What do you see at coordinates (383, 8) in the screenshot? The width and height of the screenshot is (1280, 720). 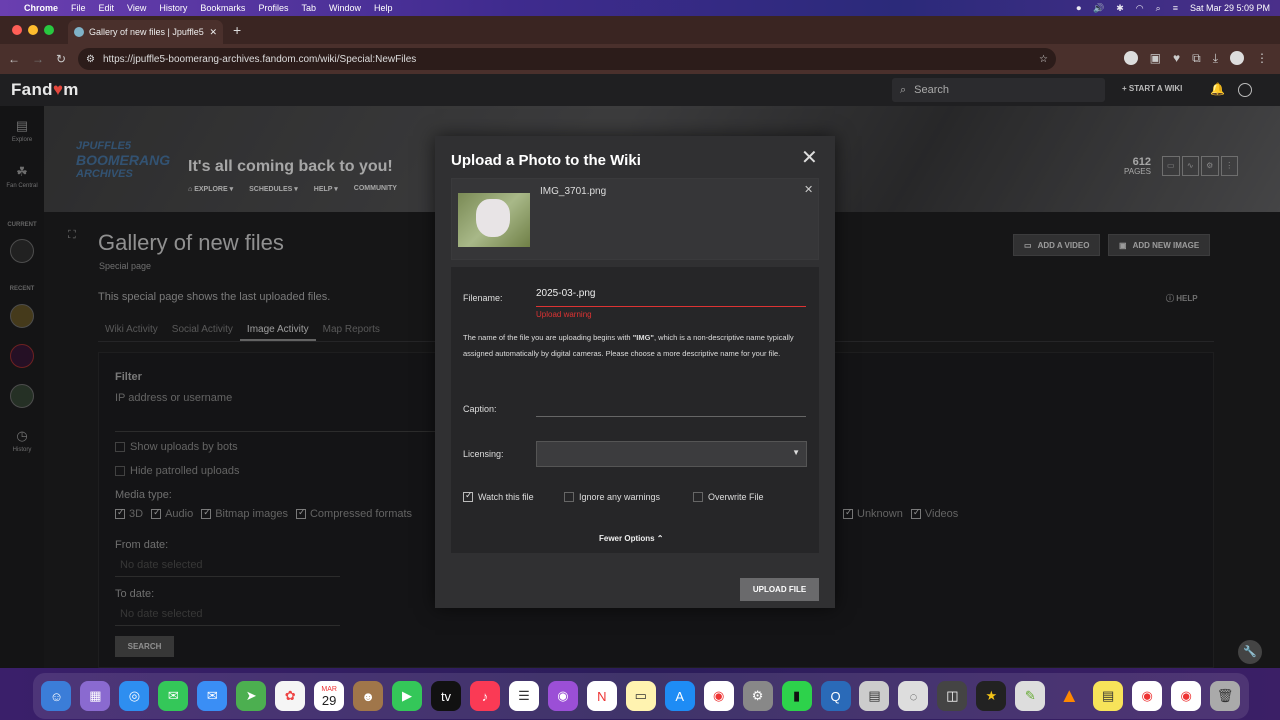 I see `menu-help: Help` at bounding box center [383, 8].